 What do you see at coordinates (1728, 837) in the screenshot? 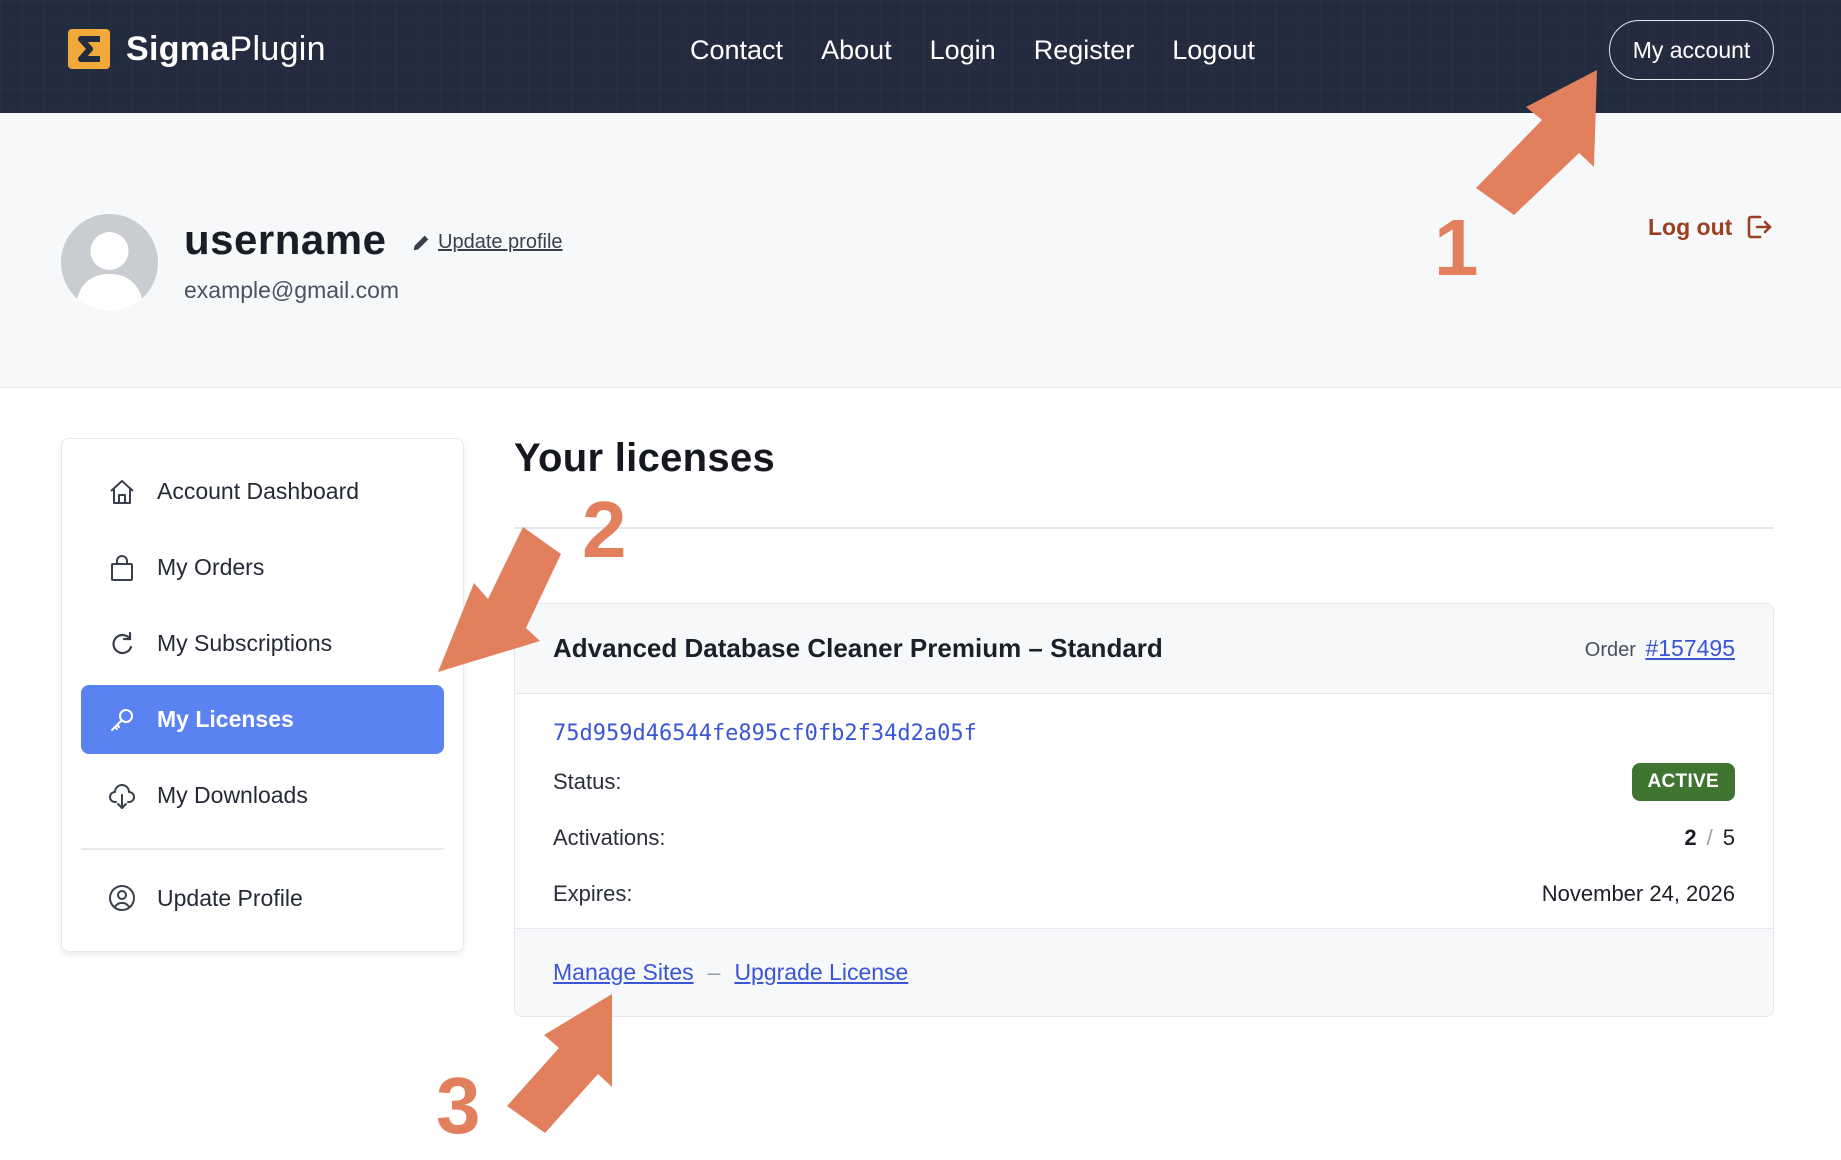
I see `activations-total: 5` at bounding box center [1728, 837].